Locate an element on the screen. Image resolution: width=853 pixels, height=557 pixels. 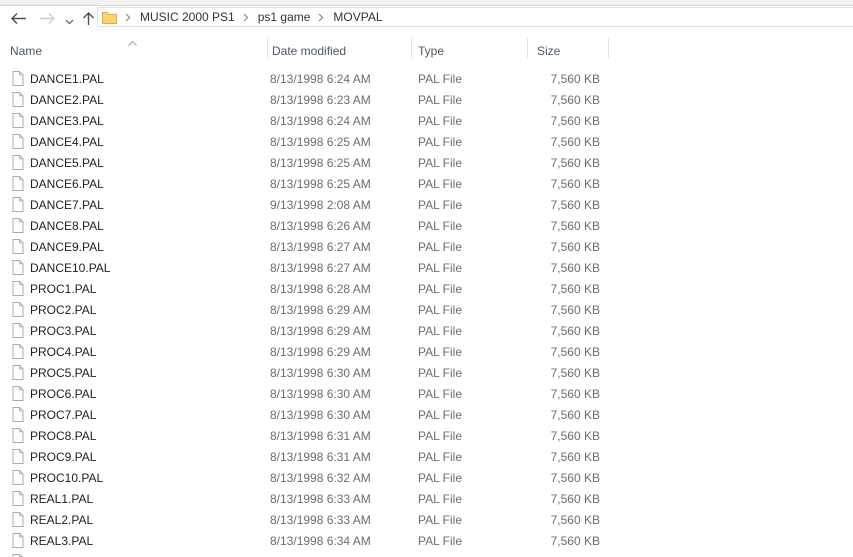
file-date-modified: 8/13/1998 6:26 AM is located at coordinates (320, 225).